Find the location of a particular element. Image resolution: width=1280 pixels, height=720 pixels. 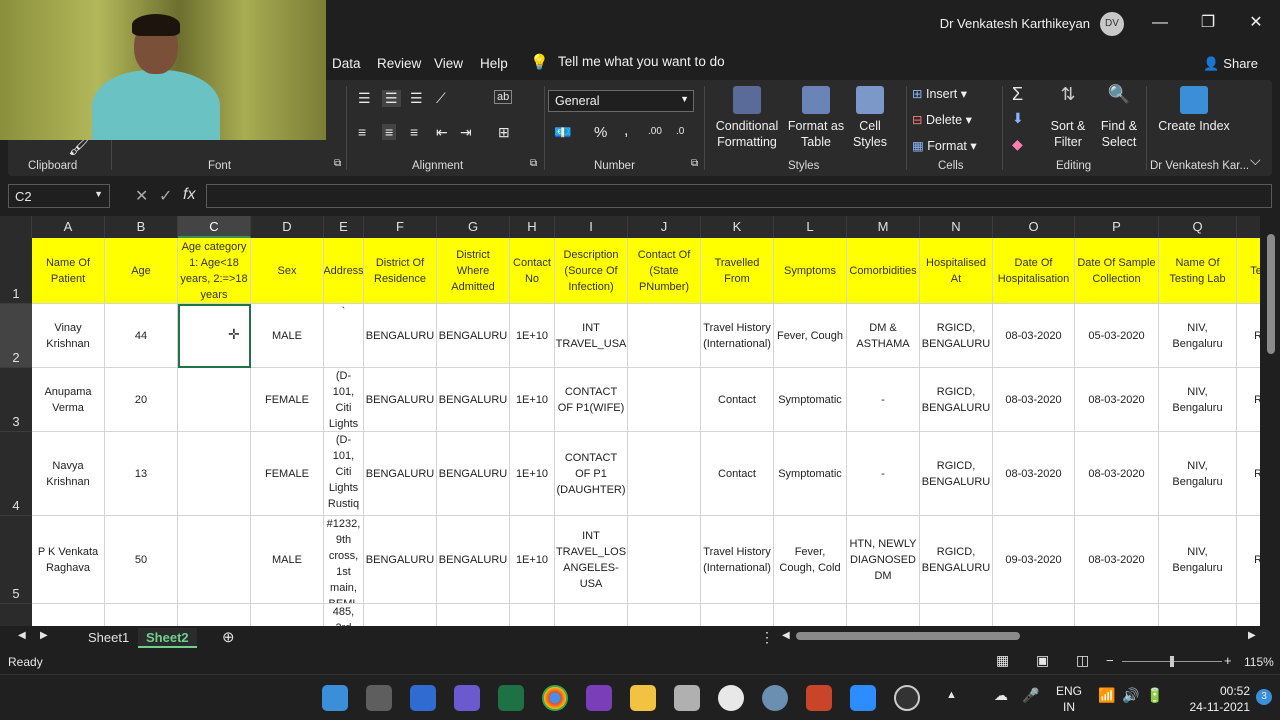

align-bottom-icon: ☰ is located at coordinates (416, 98).